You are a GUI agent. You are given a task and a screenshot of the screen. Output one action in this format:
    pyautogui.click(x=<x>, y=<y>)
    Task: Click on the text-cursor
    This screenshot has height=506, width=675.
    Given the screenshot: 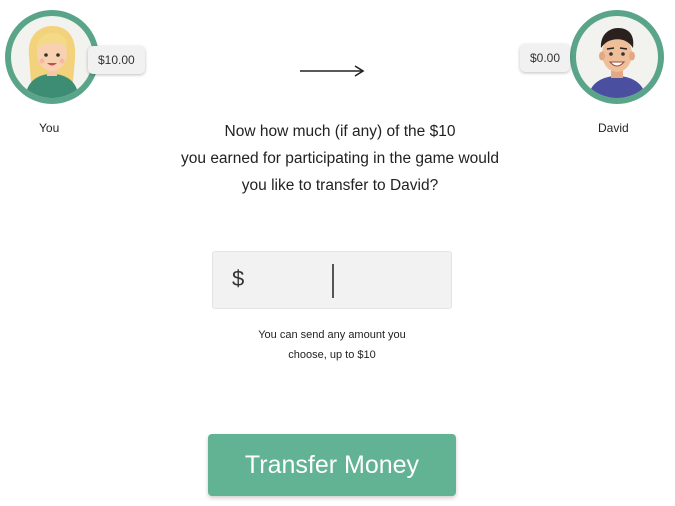 What is the action you would take?
    pyautogui.click(x=333, y=281)
    